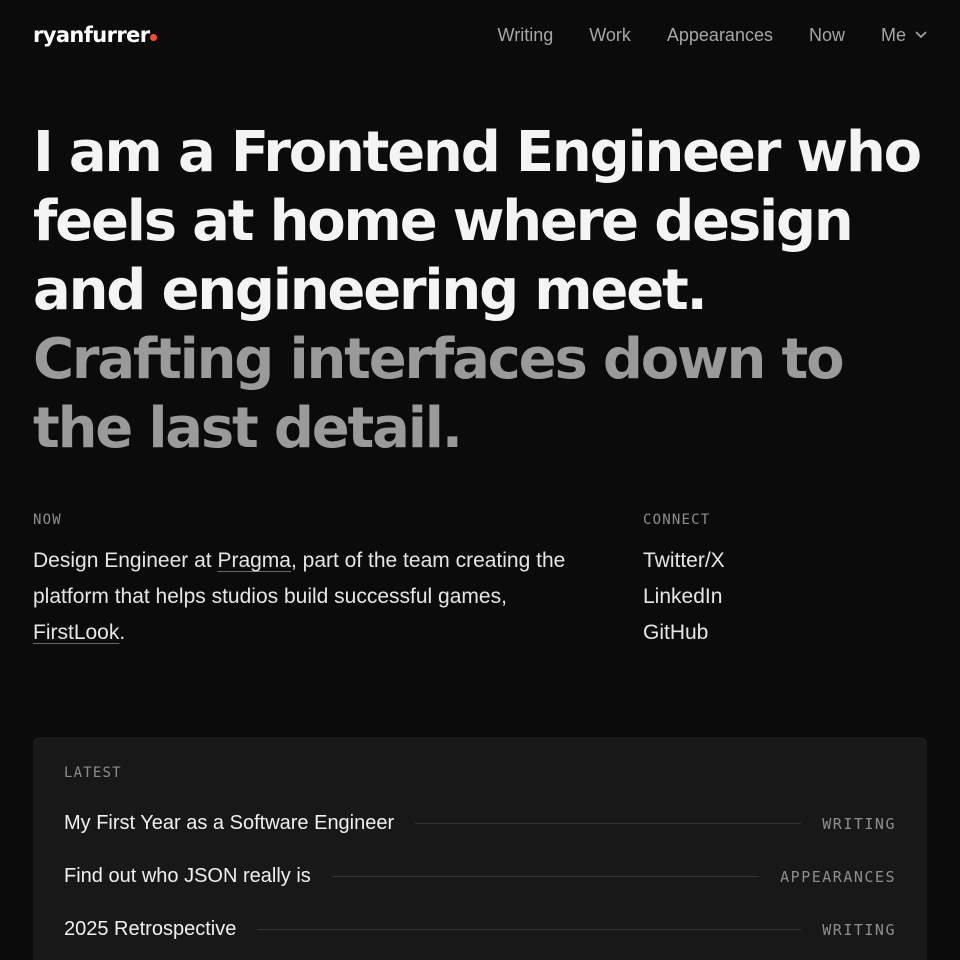  I want to click on logo-text: ryanfurrer, so click(91, 35).